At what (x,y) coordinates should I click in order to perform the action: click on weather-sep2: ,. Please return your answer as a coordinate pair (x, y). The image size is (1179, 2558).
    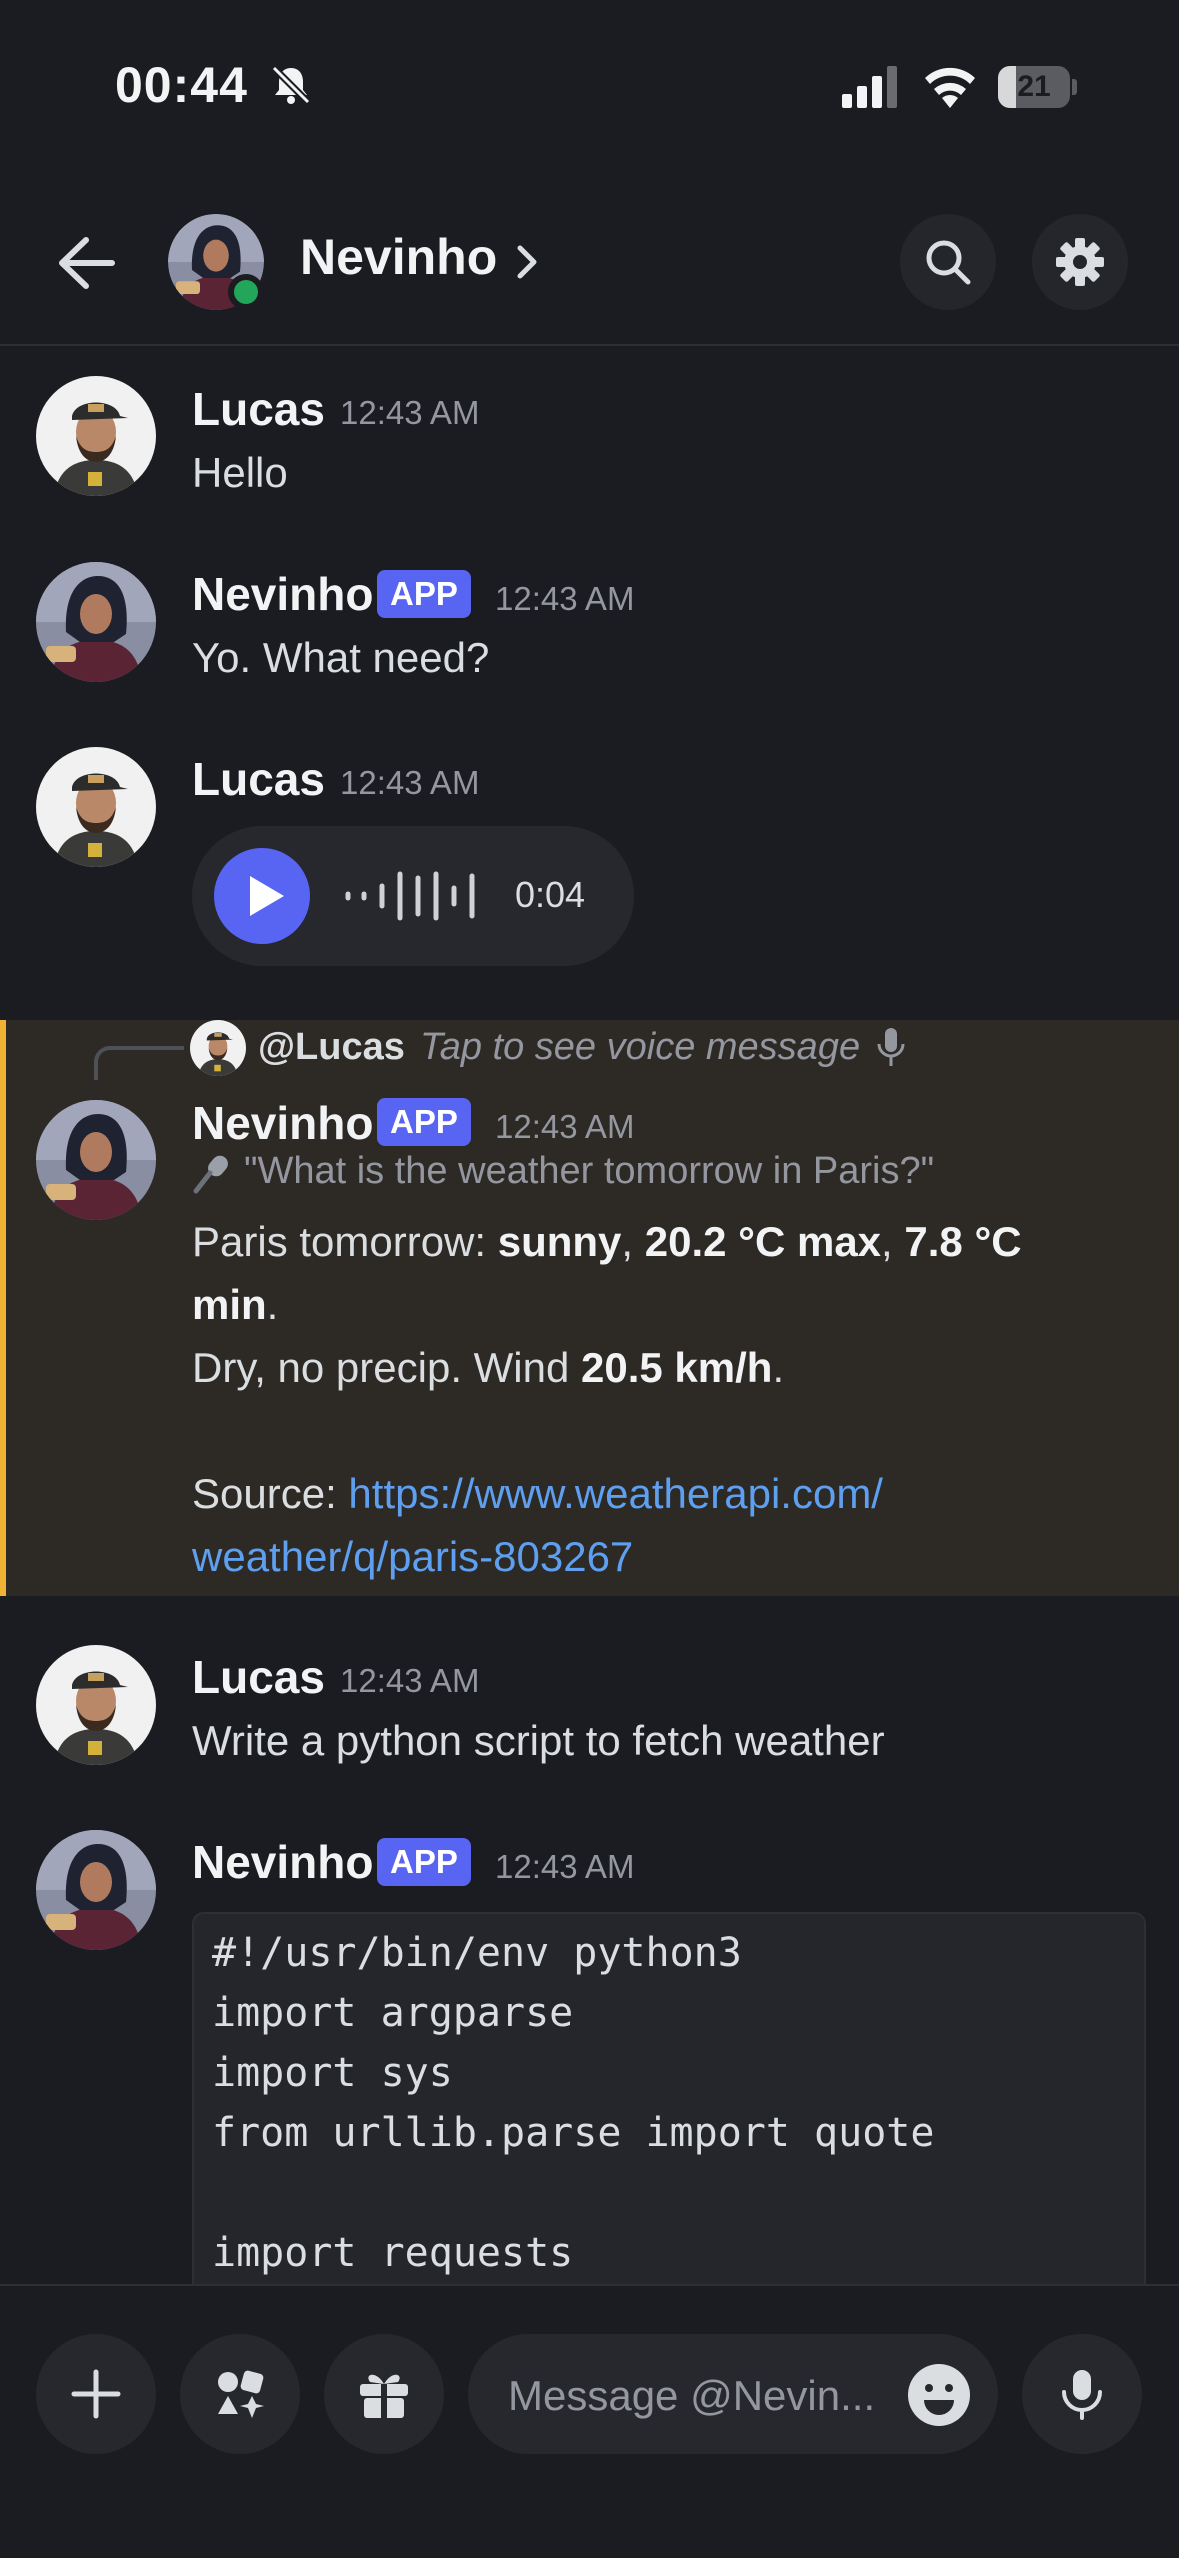
    Looking at the image, I should click on (893, 1241).